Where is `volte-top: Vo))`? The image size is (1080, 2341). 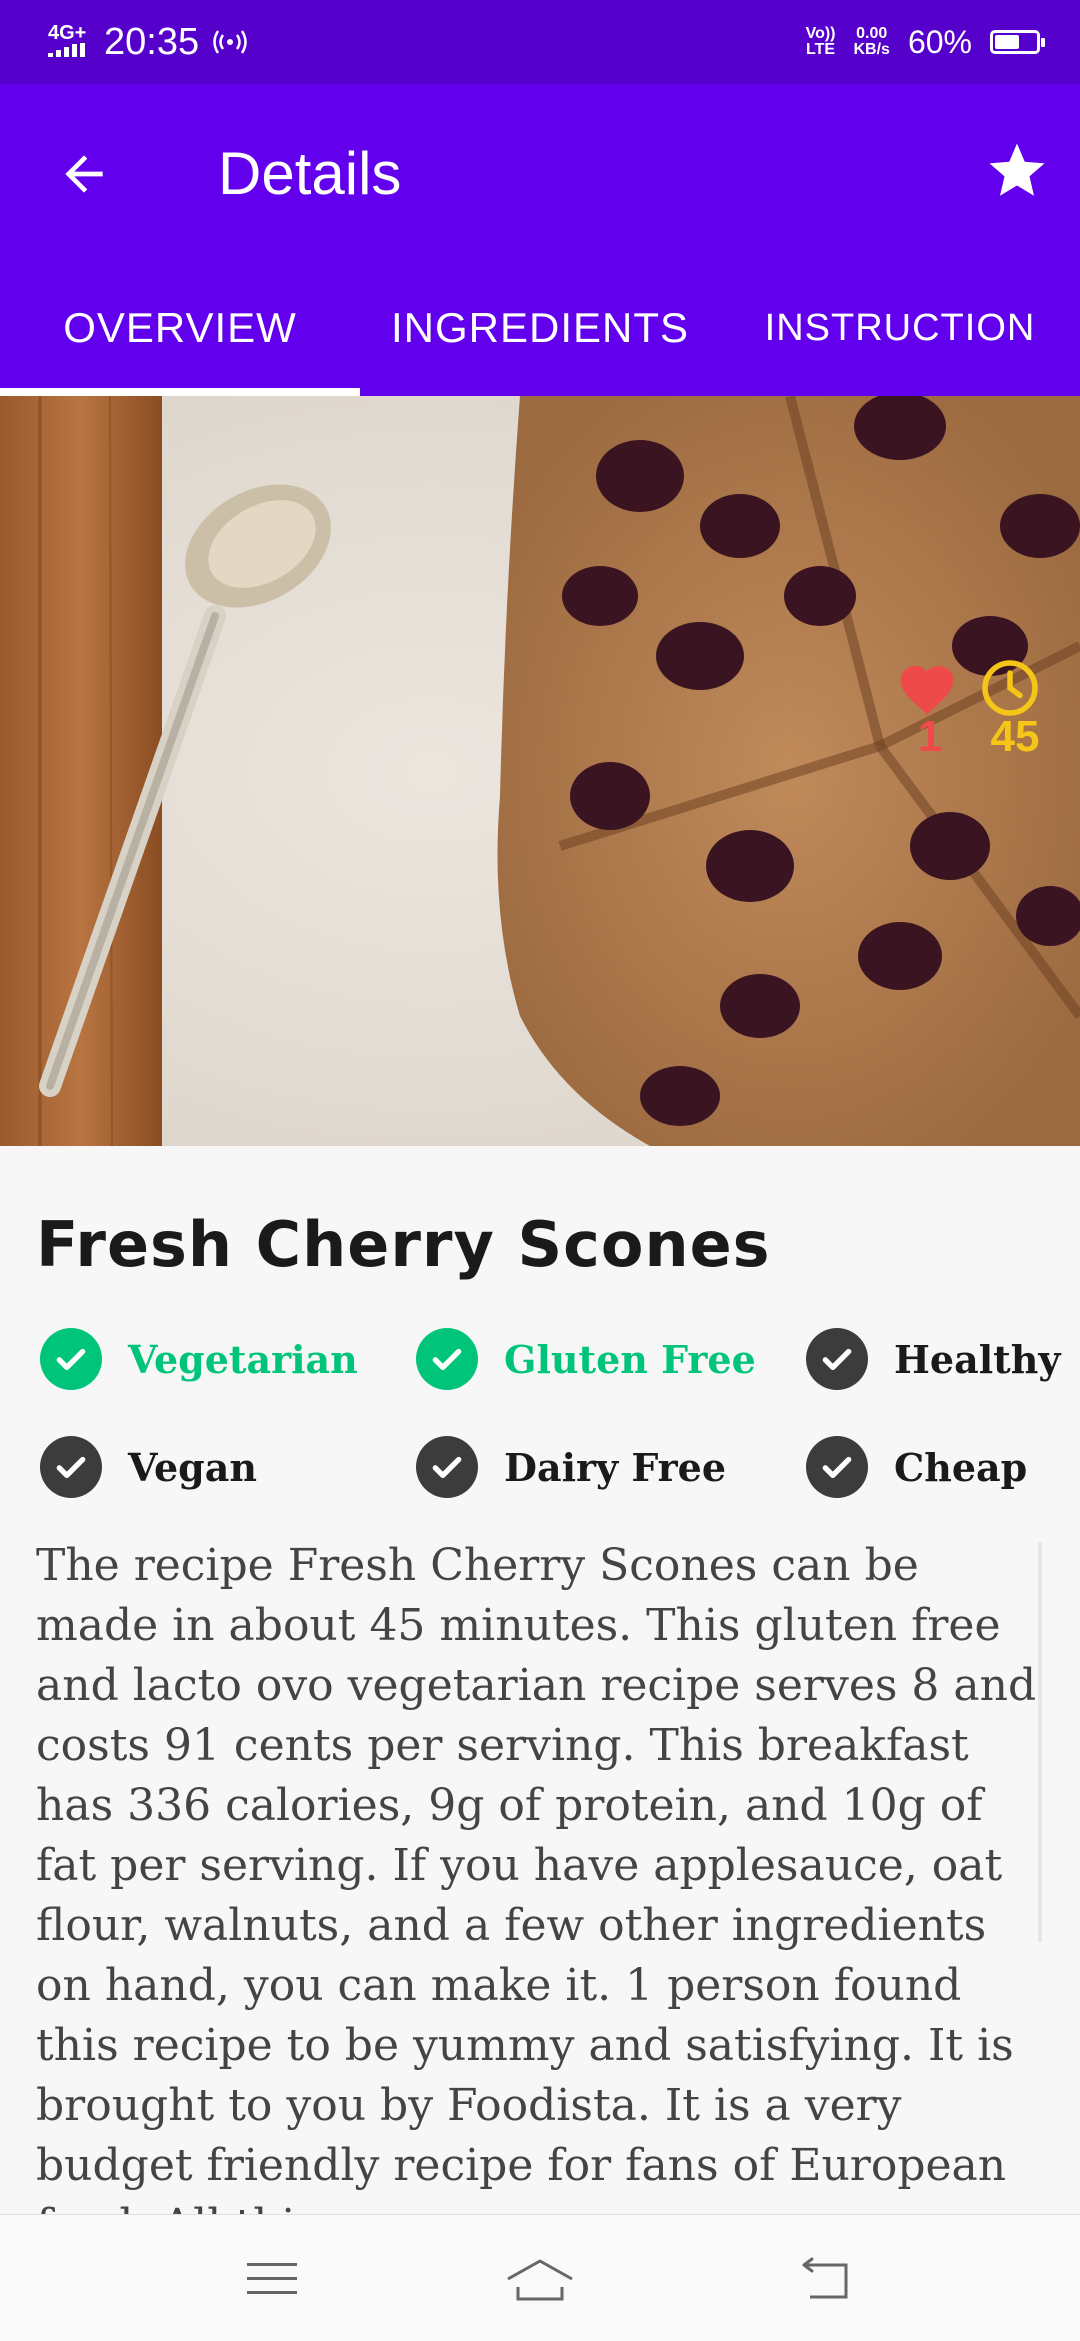
volte-top: Vo)) is located at coordinates (820, 33).